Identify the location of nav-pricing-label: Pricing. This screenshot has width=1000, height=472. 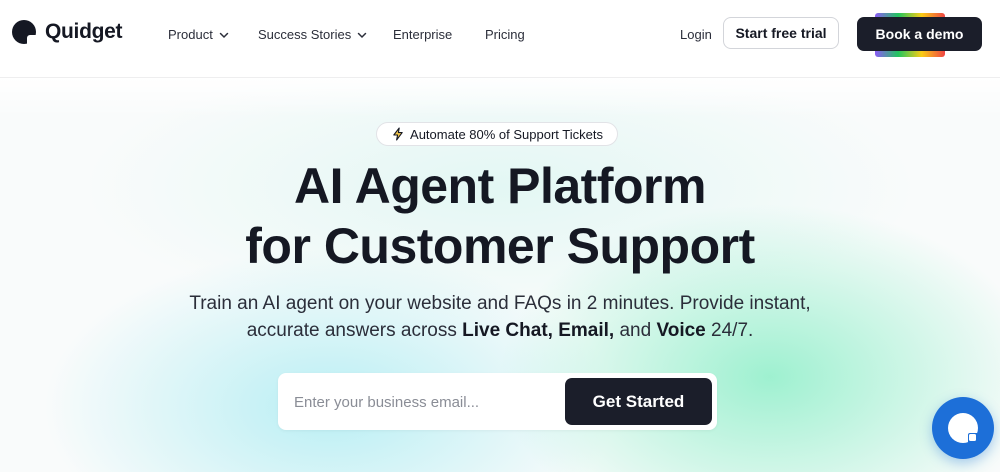
(505, 34).